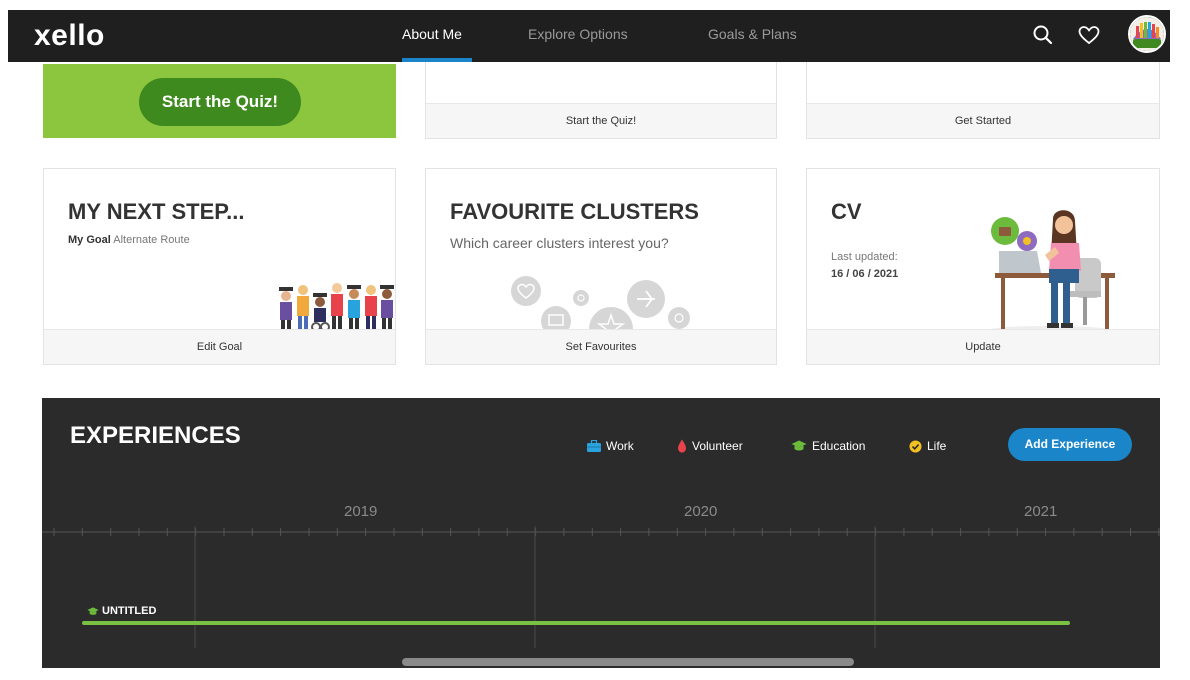 The width and height of the screenshot is (1190, 680). Describe the element at coordinates (574, 211) in the screenshot. I see `card-title: FAVOURITE CLUSTERS` at that location.